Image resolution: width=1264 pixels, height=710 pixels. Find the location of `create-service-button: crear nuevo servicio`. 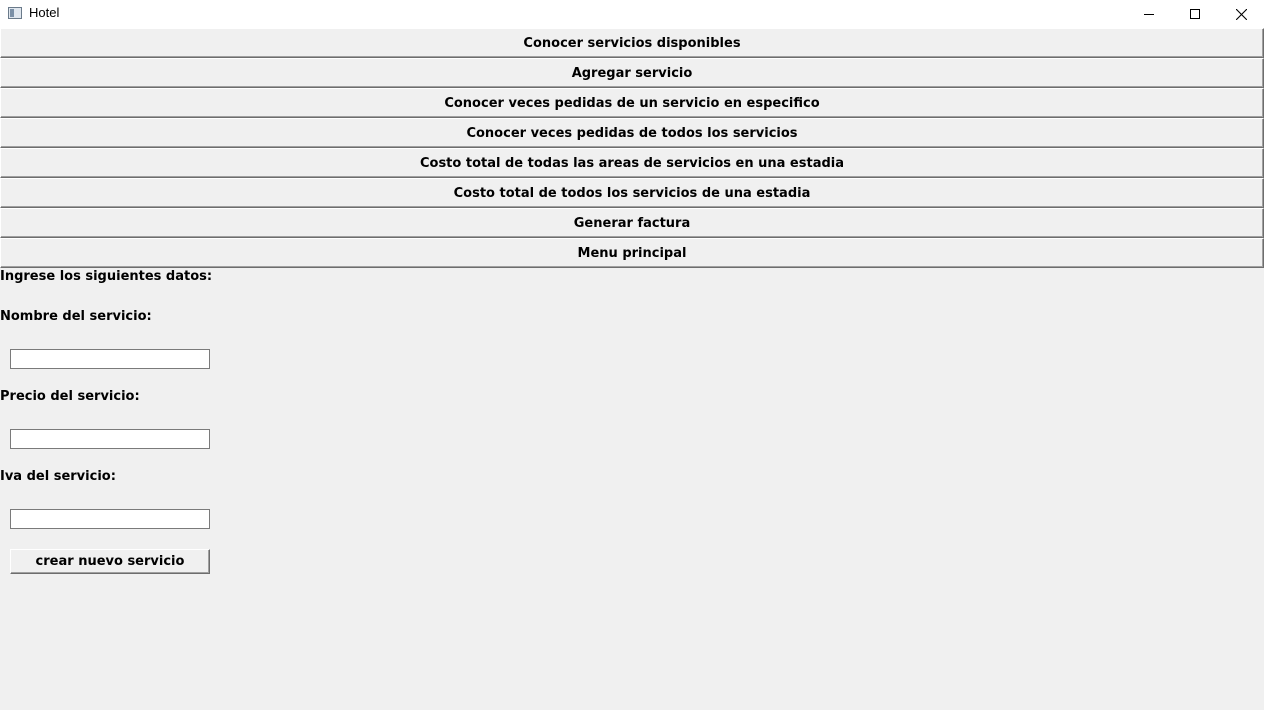

create-service-button: crear nuevo servicio is located at coordinates (110, 561).